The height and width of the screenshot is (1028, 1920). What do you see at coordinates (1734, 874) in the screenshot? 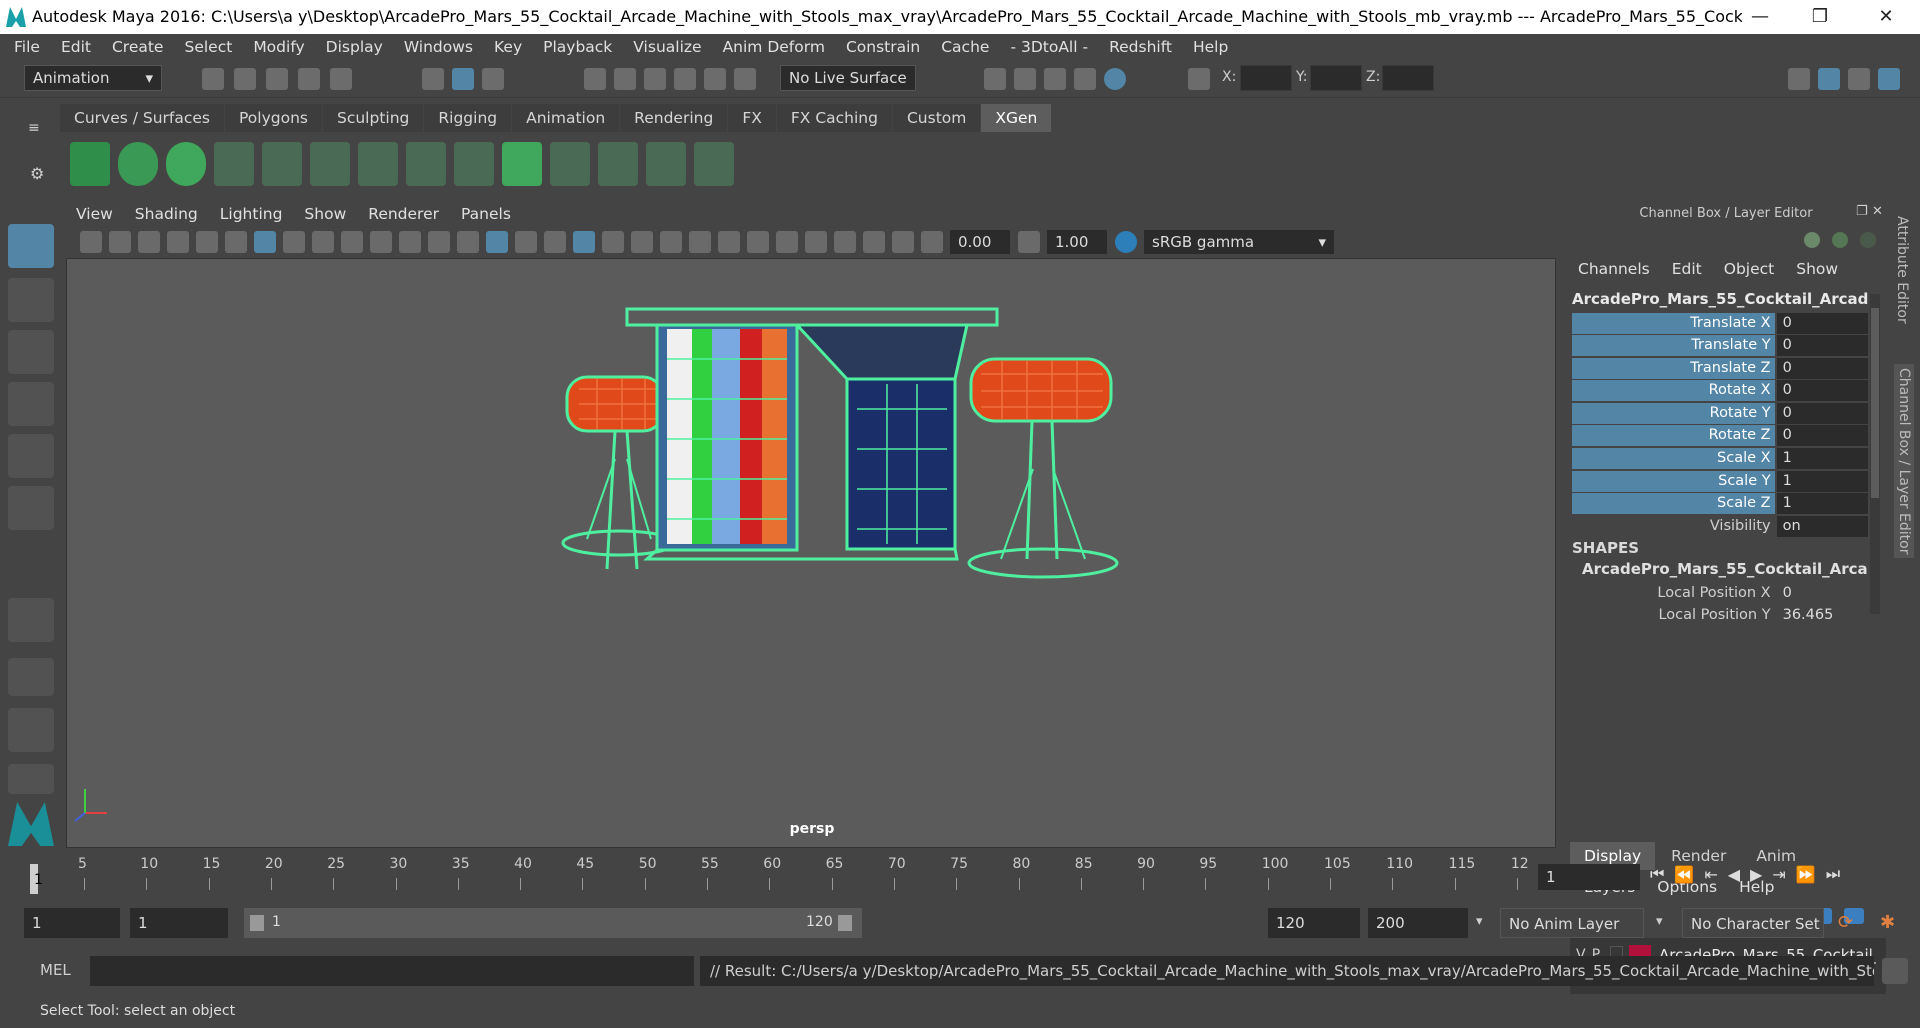
I see `play-backwards-icon: ◀` at bounding box center [1734, 874].